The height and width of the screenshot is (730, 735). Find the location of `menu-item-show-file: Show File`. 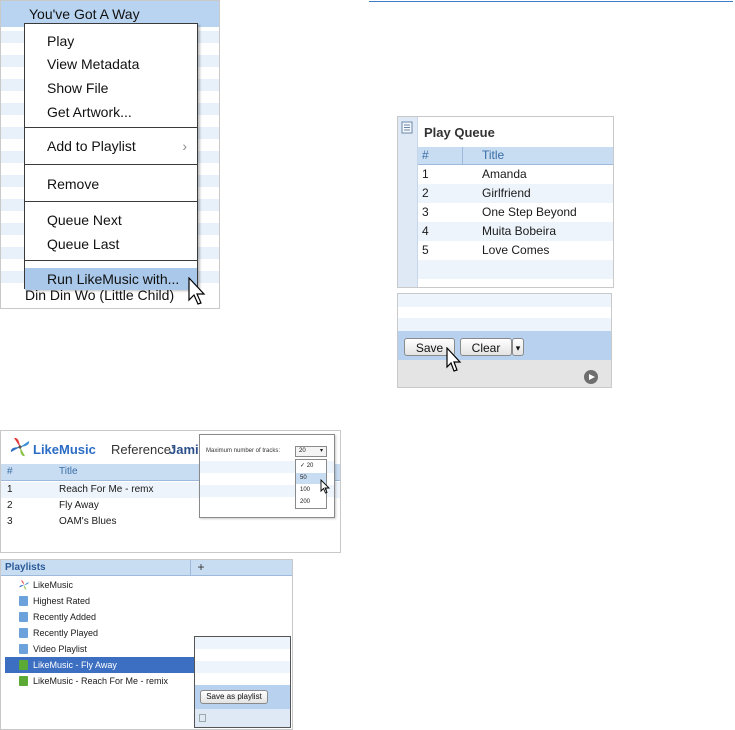

menu-item-show-file: Show File is located at coordinates (111, 88).